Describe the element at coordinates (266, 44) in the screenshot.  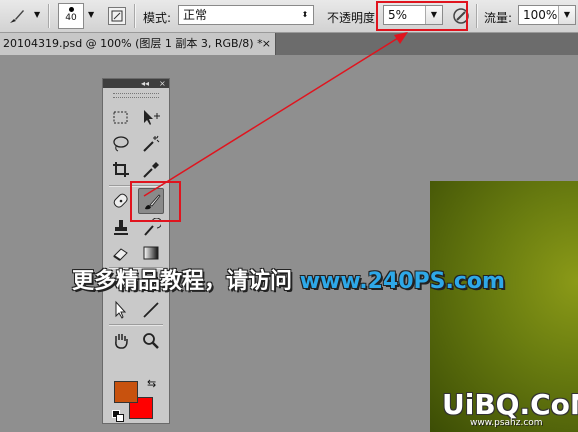
I see `close-tab-icon: ×` at that location.